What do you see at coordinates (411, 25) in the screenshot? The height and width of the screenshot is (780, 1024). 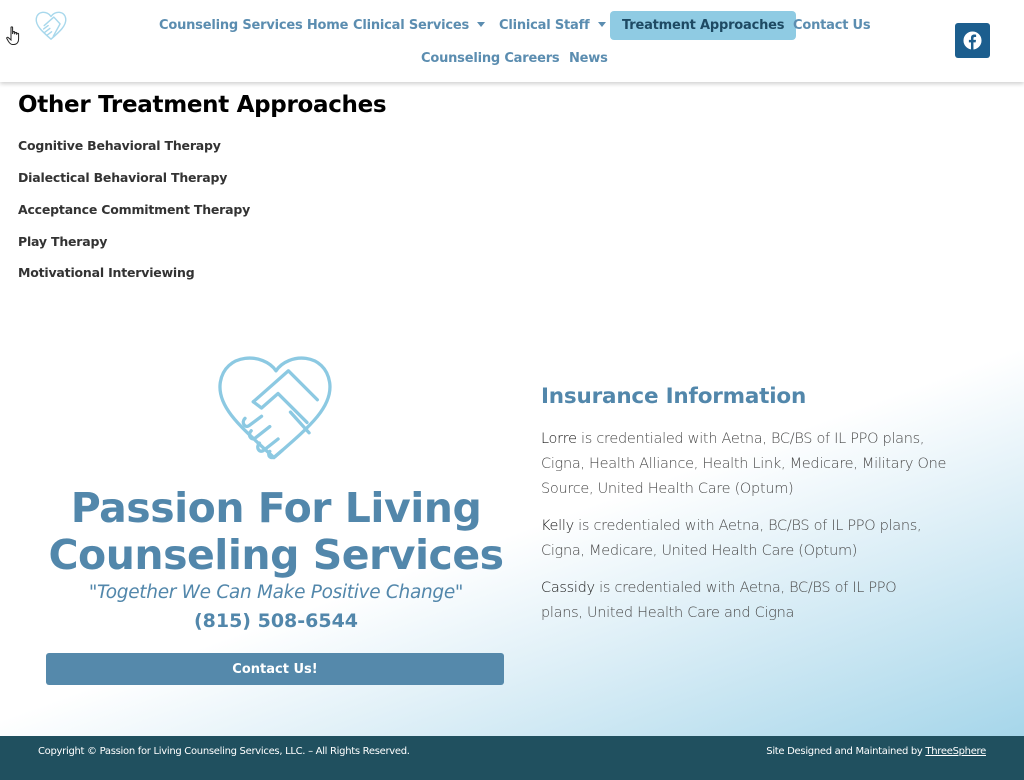 I see `nav-clinical-services-label: Clinical Services` at bounding box center [411, 25].